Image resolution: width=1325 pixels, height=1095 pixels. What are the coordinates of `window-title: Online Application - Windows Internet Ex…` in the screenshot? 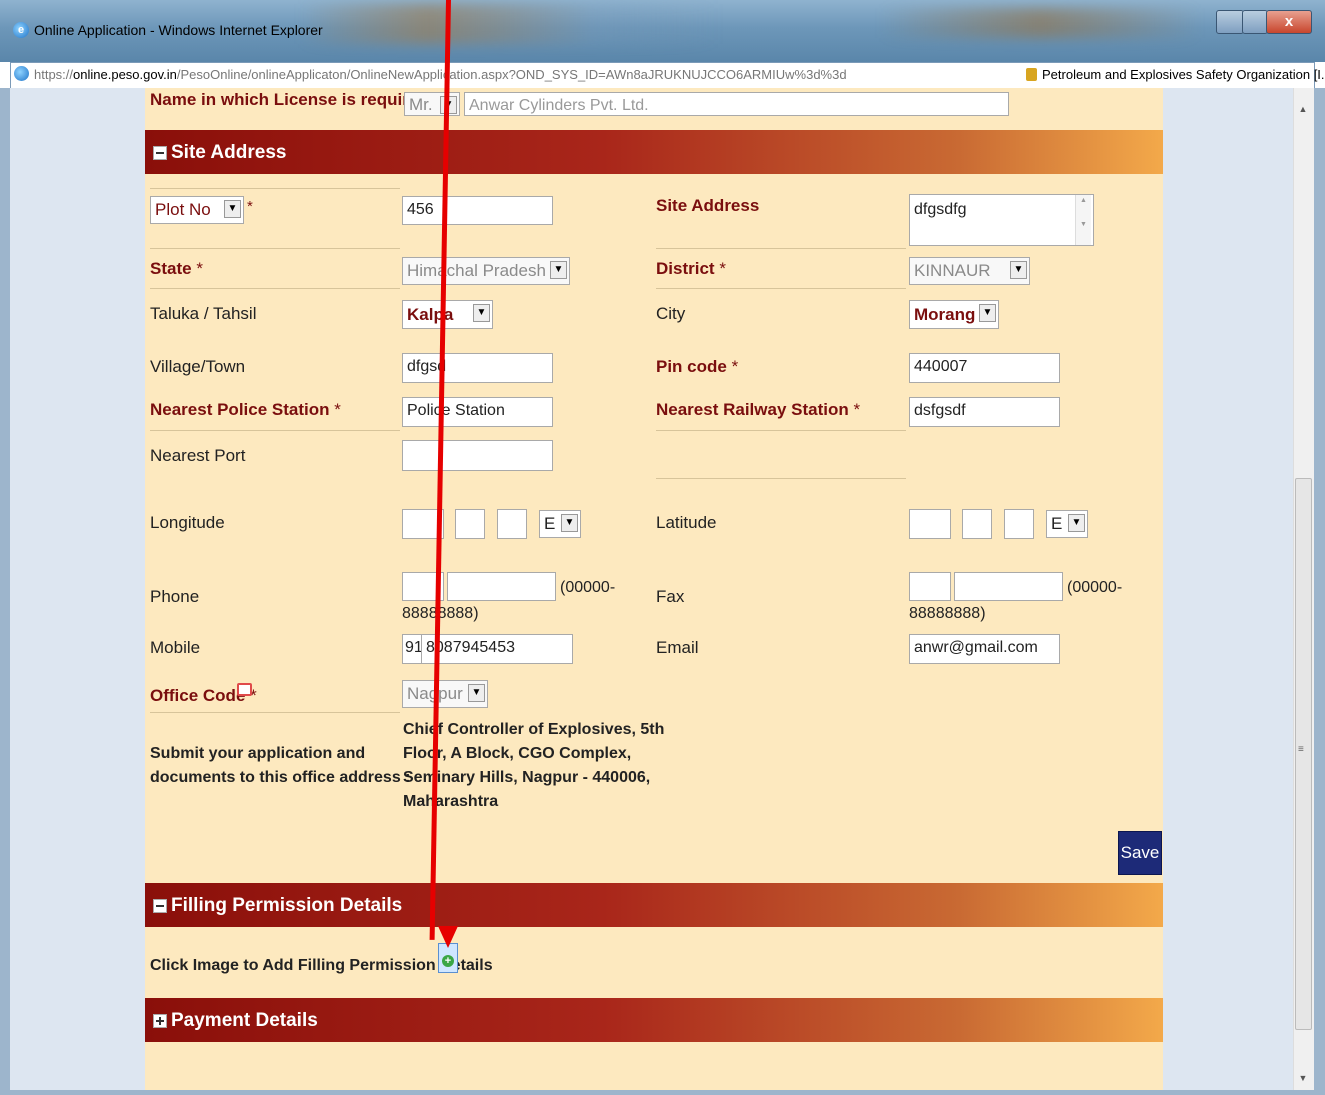 It's located at (178, 30).